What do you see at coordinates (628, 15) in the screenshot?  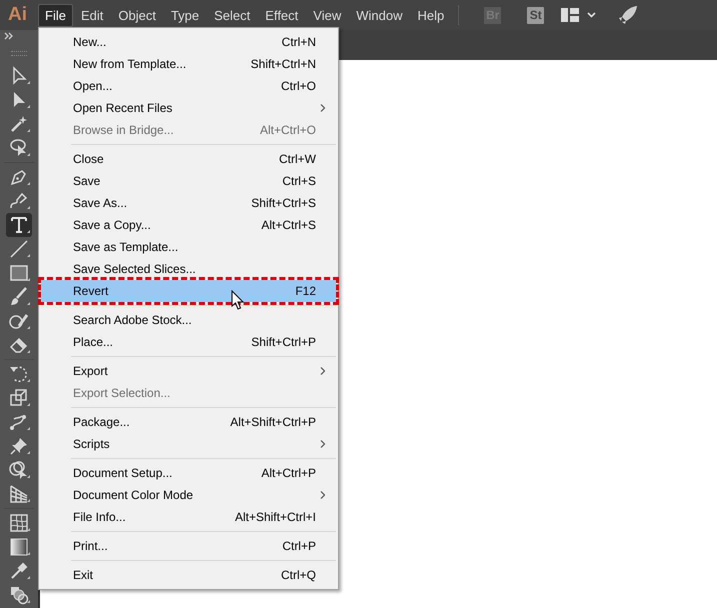 I see `rocket-icon` at bounding box center [628, 15].